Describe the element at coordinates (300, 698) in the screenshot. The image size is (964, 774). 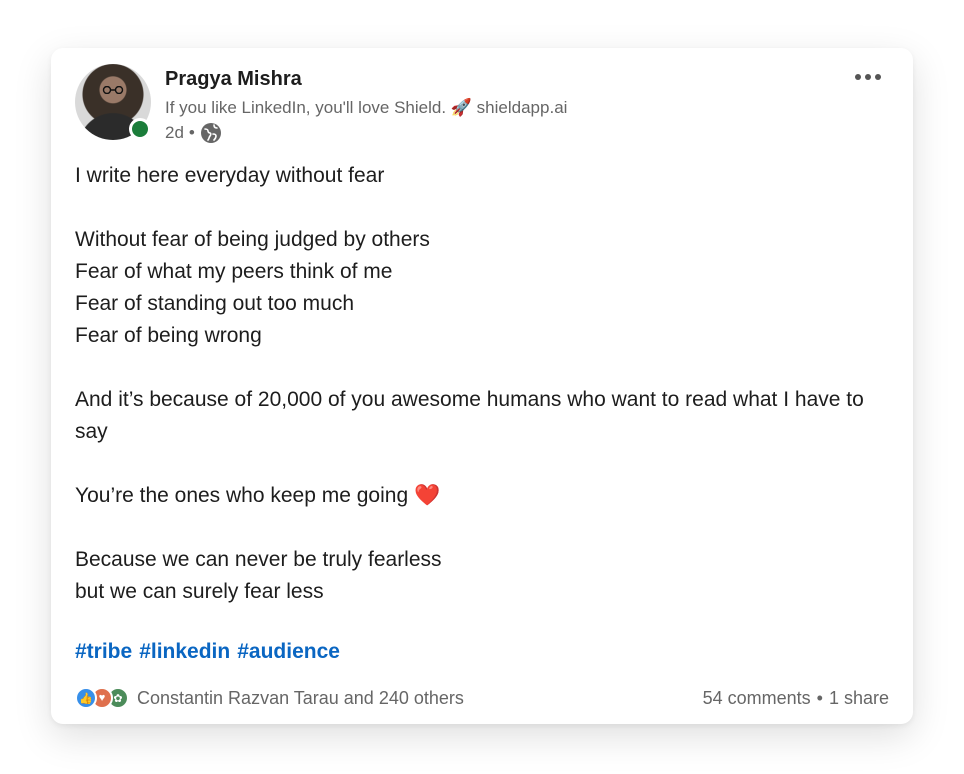
I see `reactors-text: Constantin Razvan Tarau and 240 others` at that location.